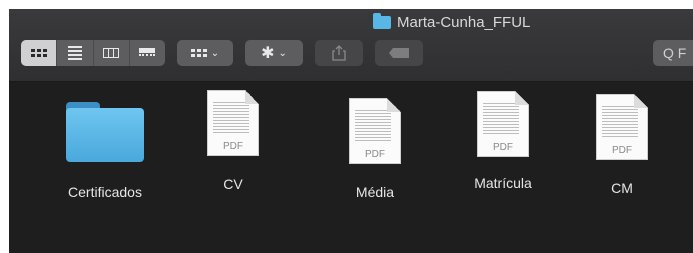  Describe the element at coordinates (198, 53) in the screenshot. I see `group-grid-icon` at that location.